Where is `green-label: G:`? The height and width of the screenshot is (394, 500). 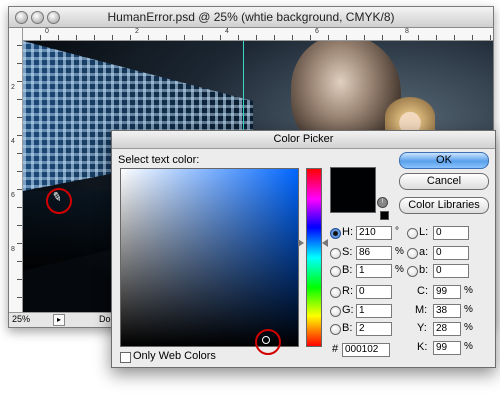
green-label: G: is located at coordinates (348, 310).